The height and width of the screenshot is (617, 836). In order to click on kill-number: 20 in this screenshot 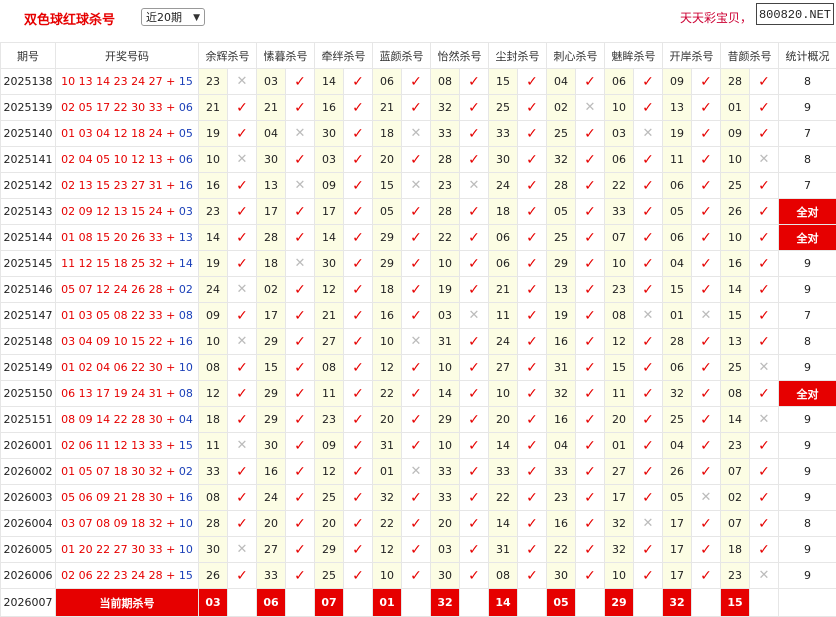, I will do `click(503, 420)`.